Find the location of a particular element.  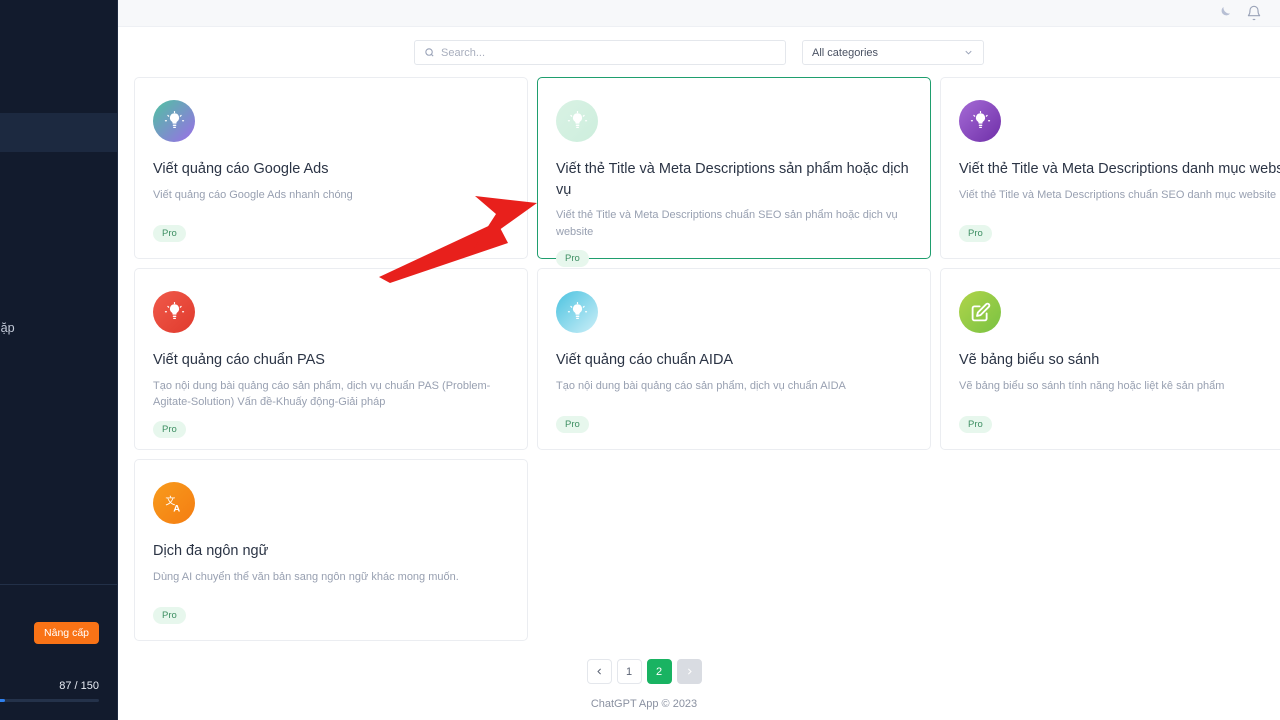

usage-progress-bar is located at coordinates (49, 700).